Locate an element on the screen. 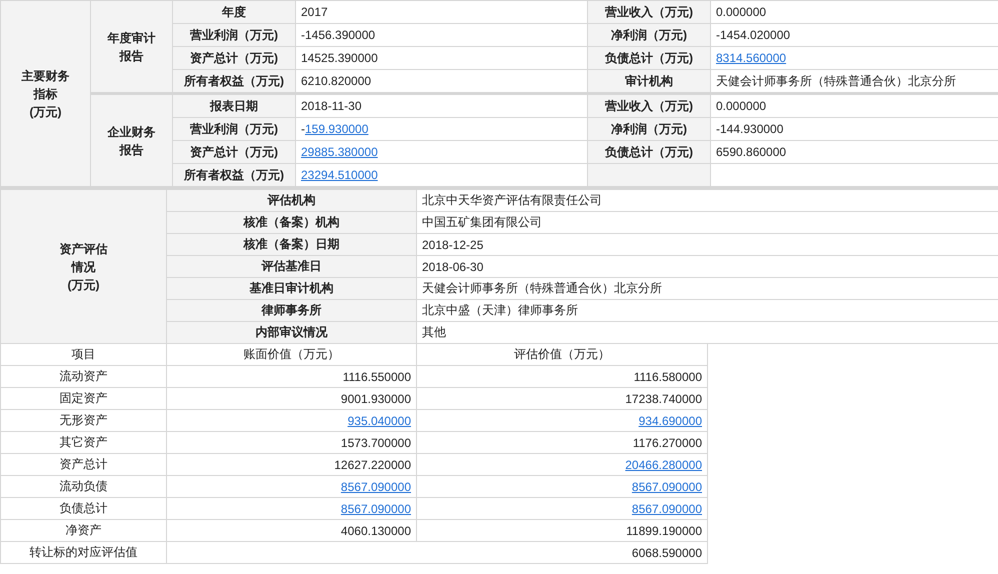 This screenshot has height=574, width=998. field-value: 14525.390000 is located at coordinates (339, 58).